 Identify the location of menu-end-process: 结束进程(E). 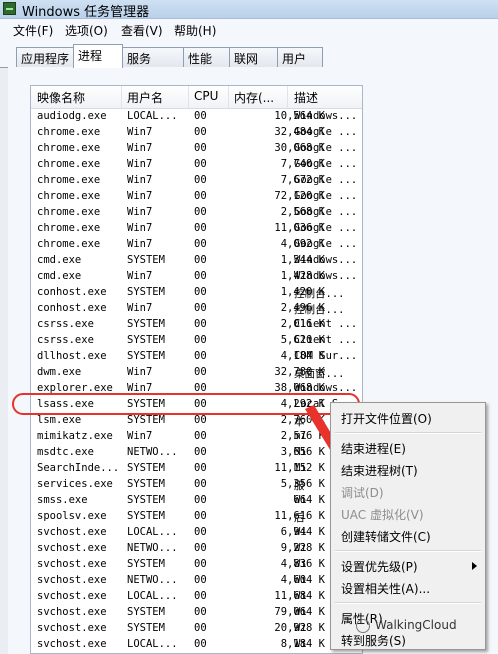
(373, 448).